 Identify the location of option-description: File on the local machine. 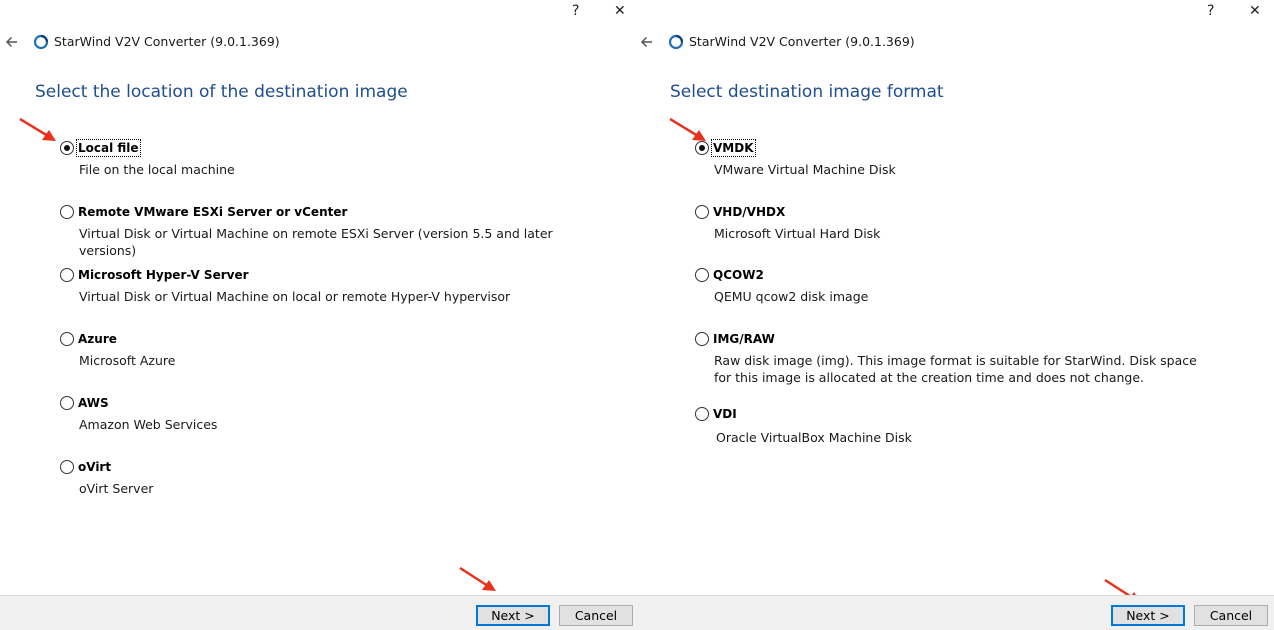
(157, 169).